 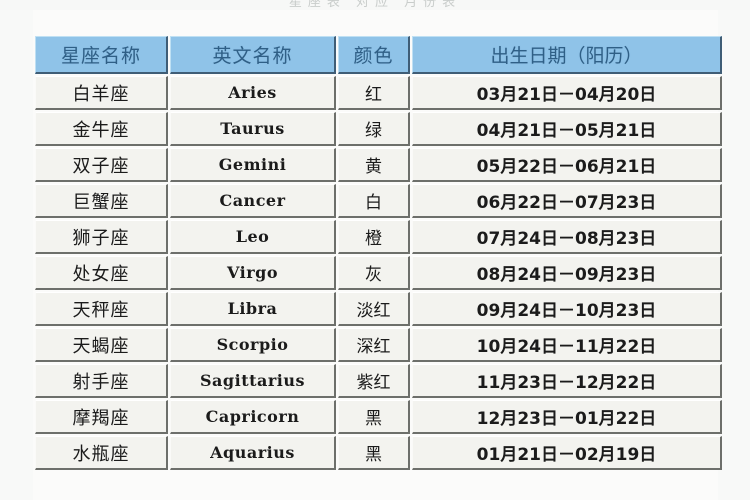 I want to click on cell-birth-date: 06月22日－07月23日, so click(x=567, y=201).